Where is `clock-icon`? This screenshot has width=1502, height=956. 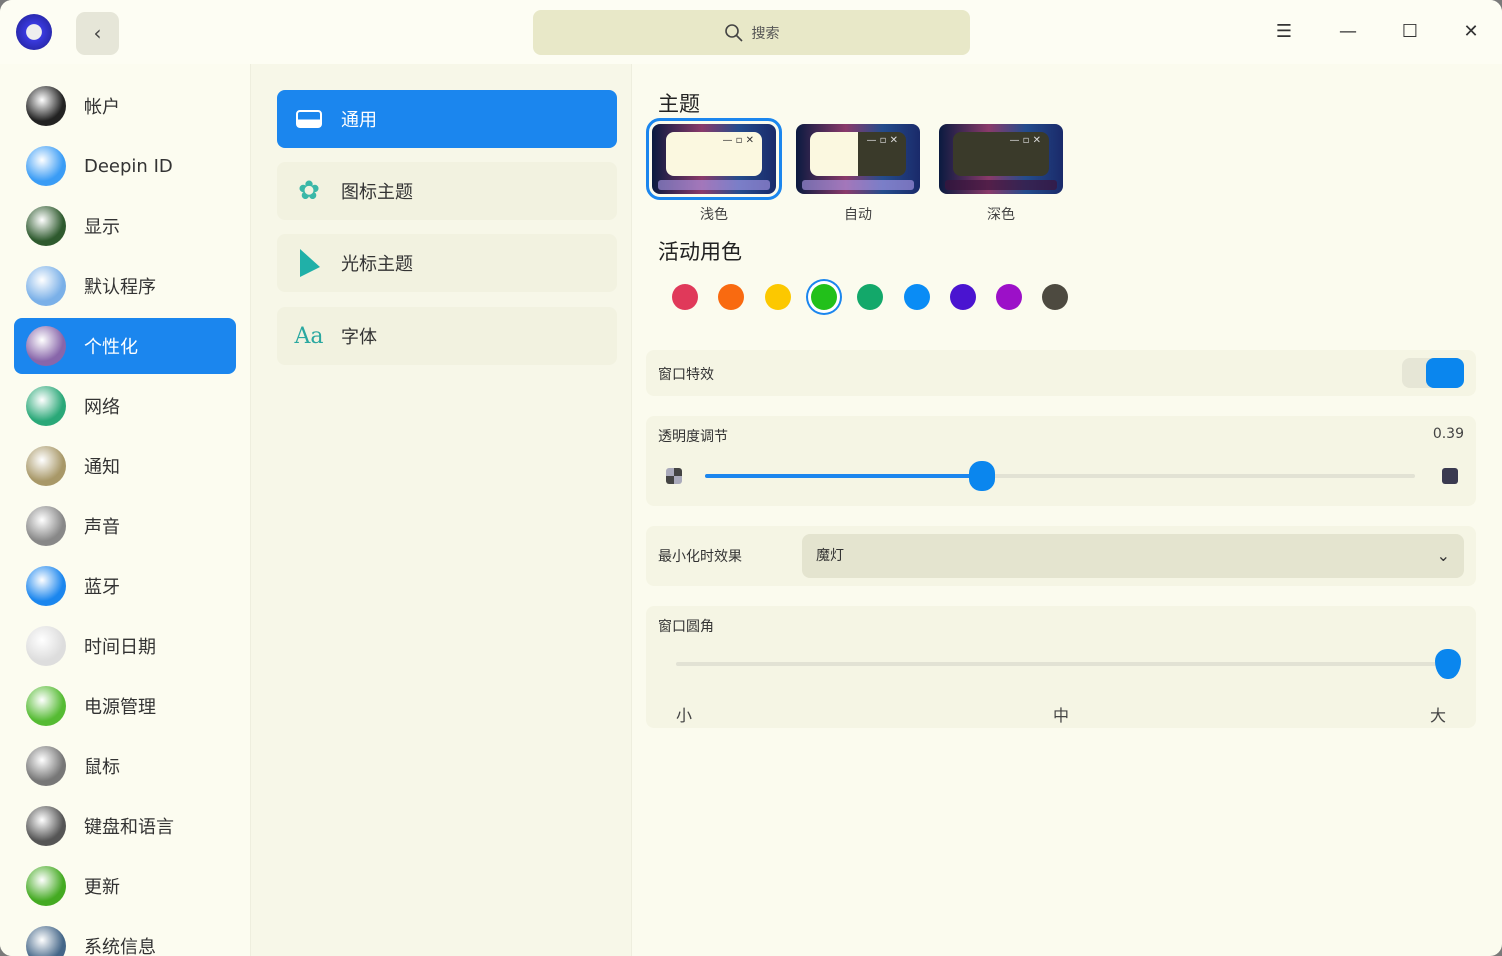 clock-icon is located at coordinates (46, 646).